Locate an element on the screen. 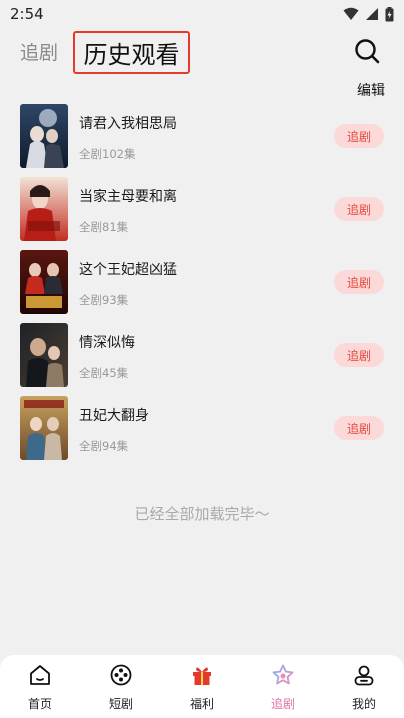 This screenshot has width=404, height=718. episode-count: 全剧102集 is located at coordinates (107, 154).